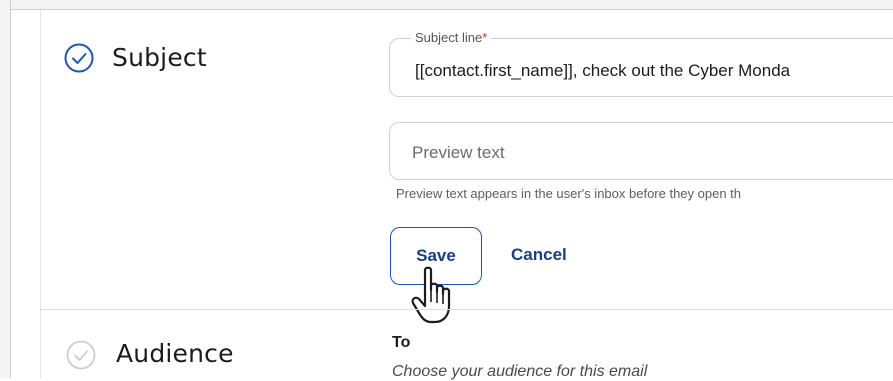 This screenshot has height=381, width=893. What do you see at coordinates (10, 189) in the screenshot?
I see `card-border-left` at bounding box center [10, 189].